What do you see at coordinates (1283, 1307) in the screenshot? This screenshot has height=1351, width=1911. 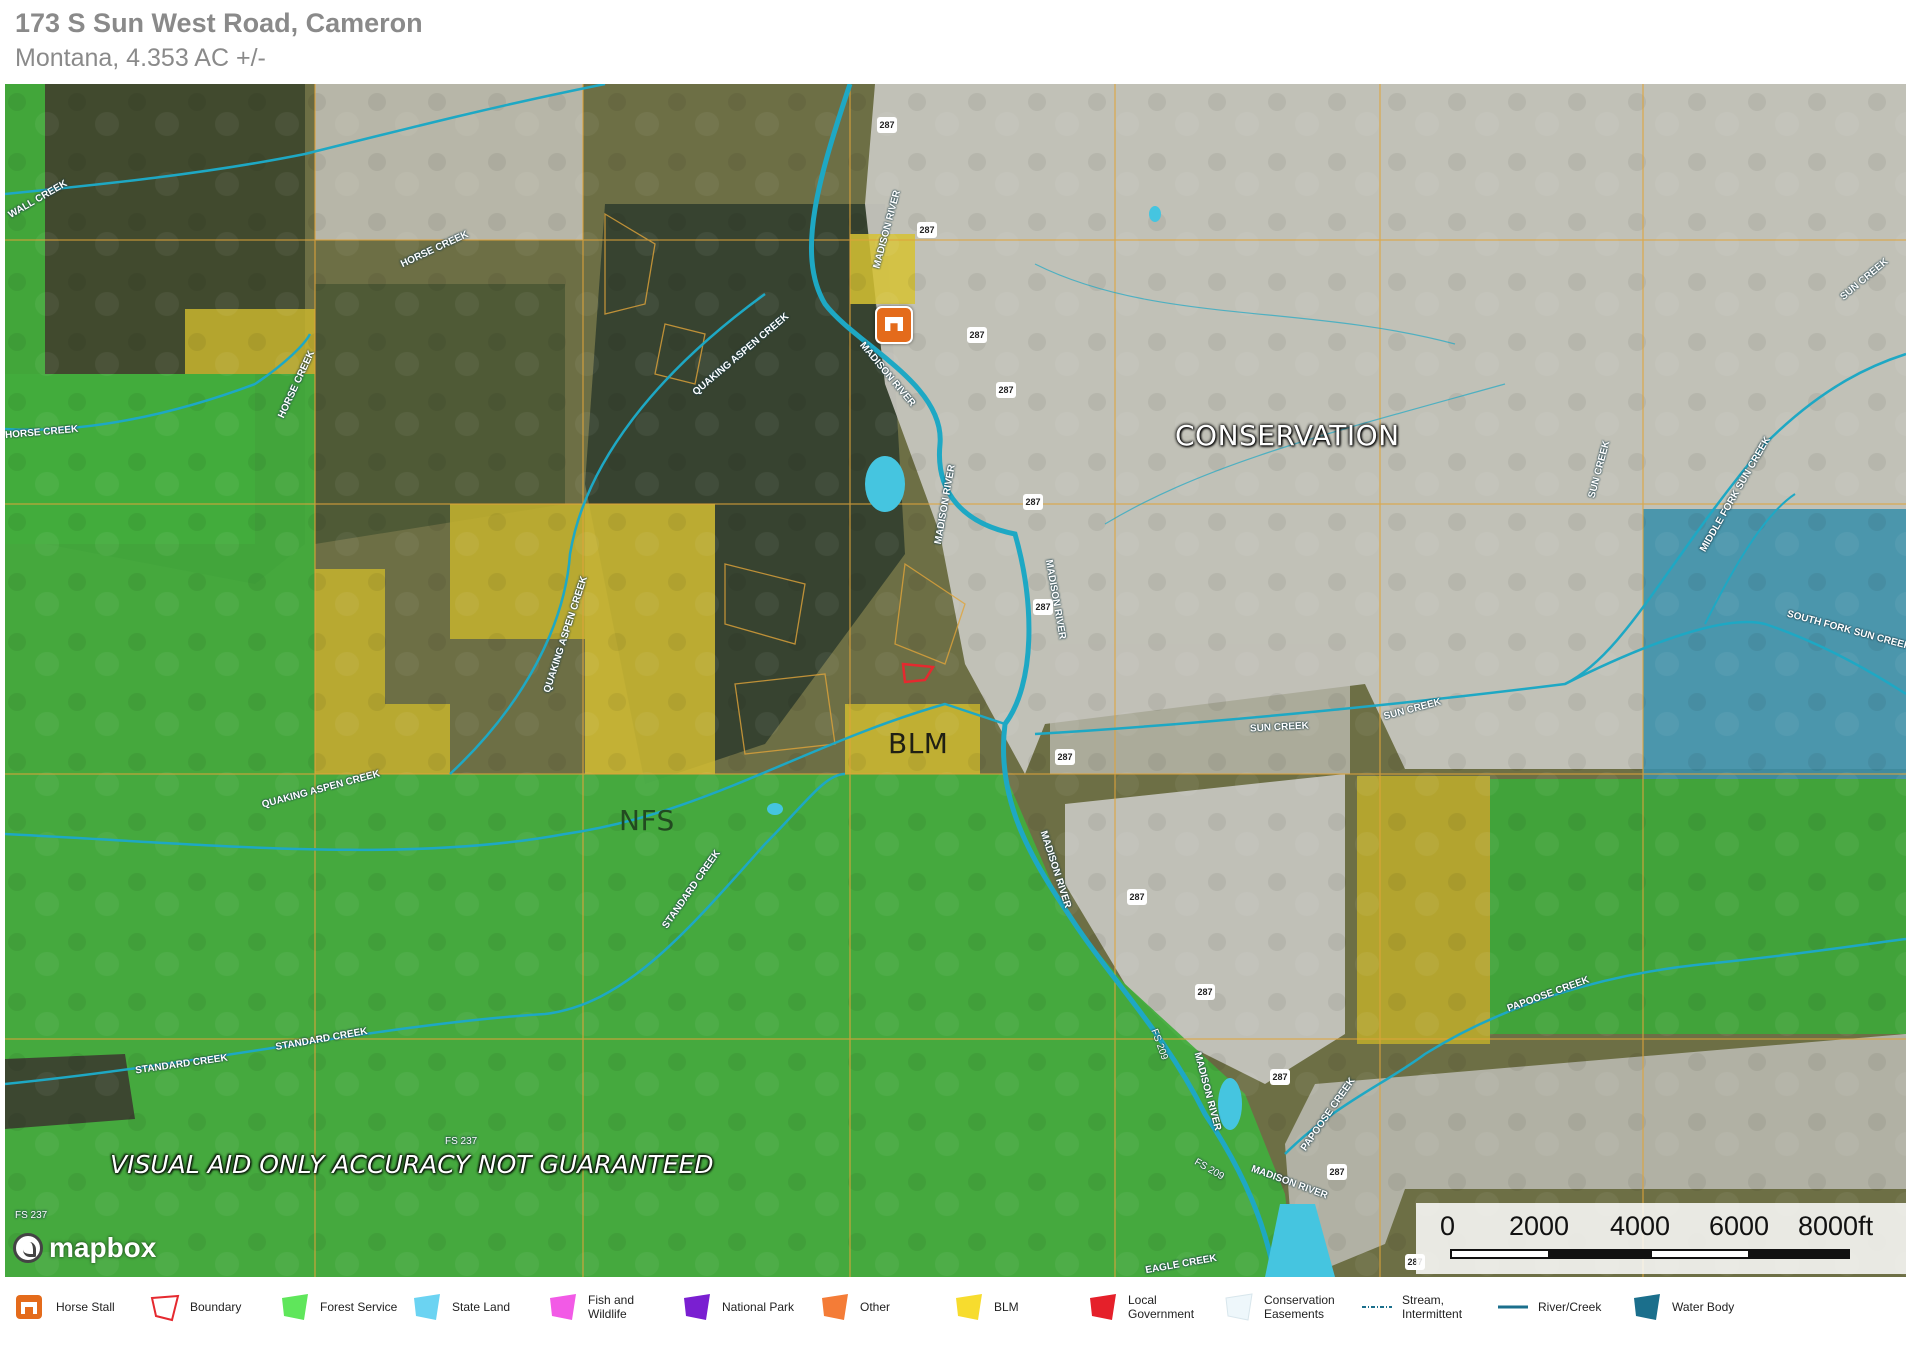 I see `legend-item-conservation-easements: Conservation Easements` at bounding box center [1283, 1307].